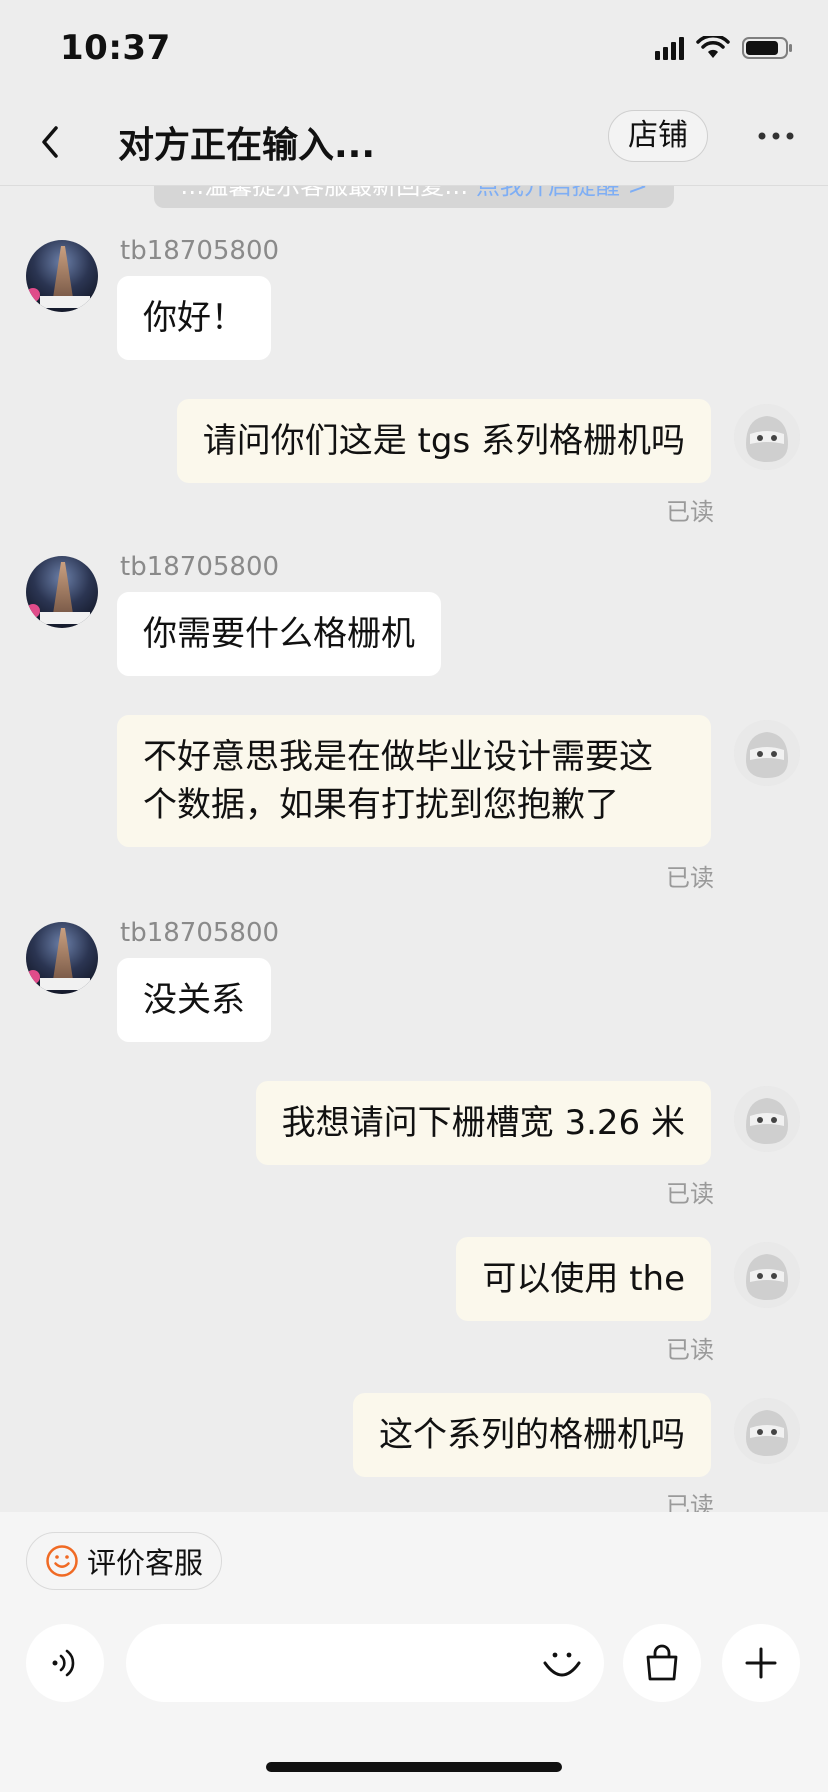  I want to click on plus-icon, so click(761, 1663).